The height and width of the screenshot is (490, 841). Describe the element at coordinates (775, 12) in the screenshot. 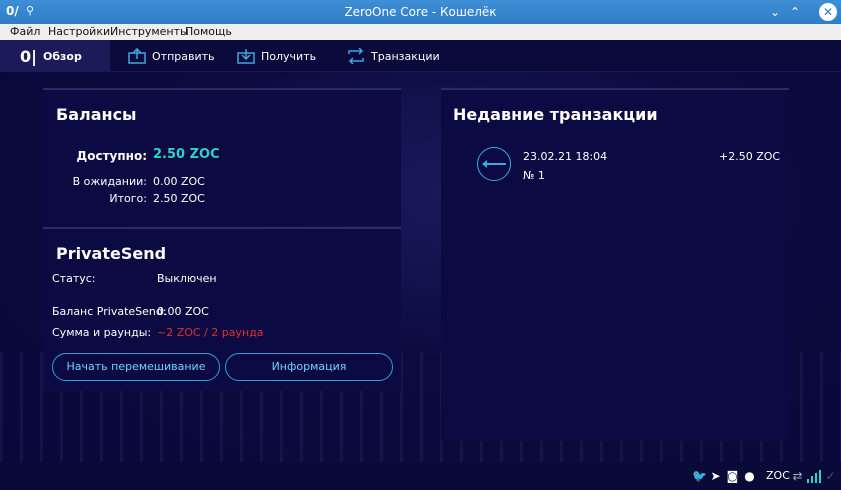

I see `minimize-icon: ⌄` at that location.